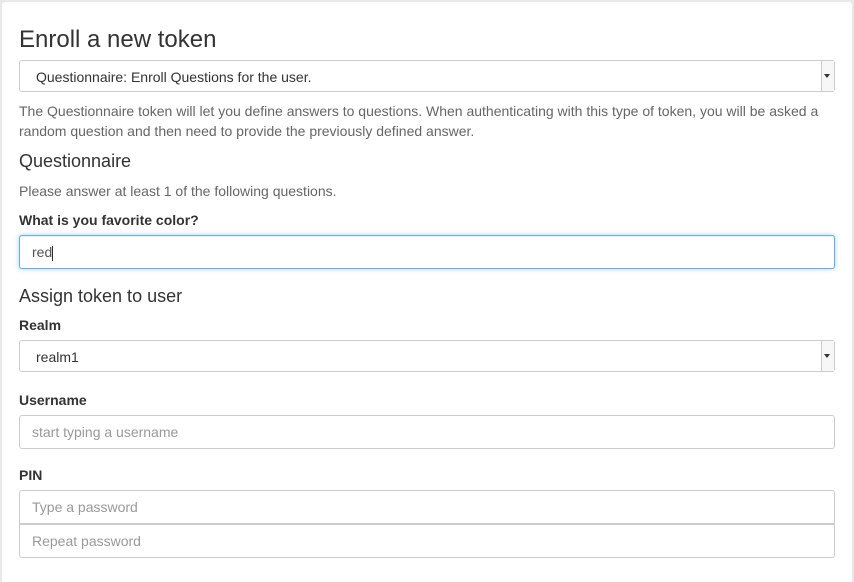 This screenshot has height=582, width=854. What do you see at coordinates (57, 357) in the screenshot?
I see `realm-selected-value: realm1` at bounding box center [57, 357].